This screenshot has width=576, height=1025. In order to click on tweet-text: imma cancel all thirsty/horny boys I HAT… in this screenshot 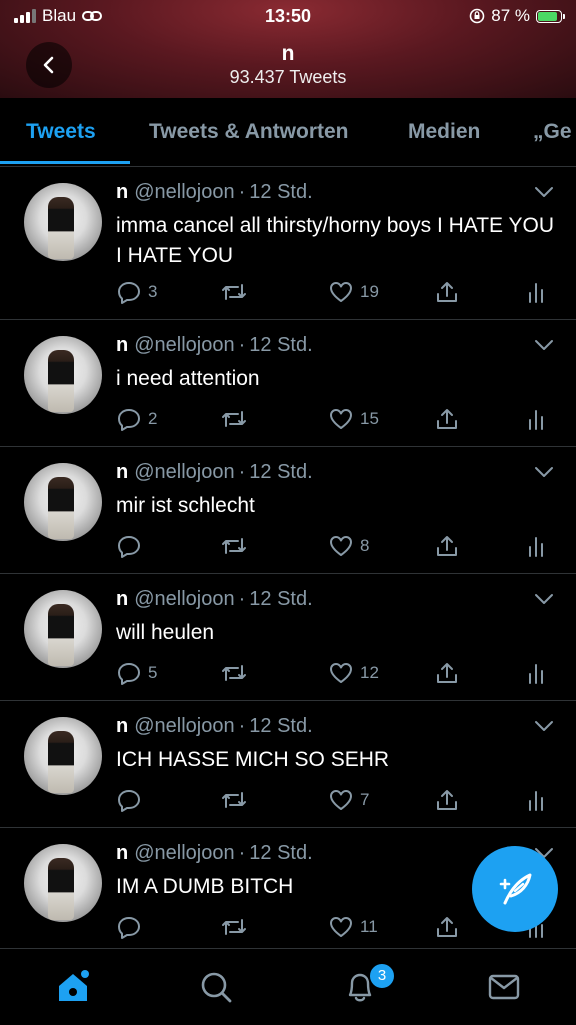, I will do `click(335, 240)`.